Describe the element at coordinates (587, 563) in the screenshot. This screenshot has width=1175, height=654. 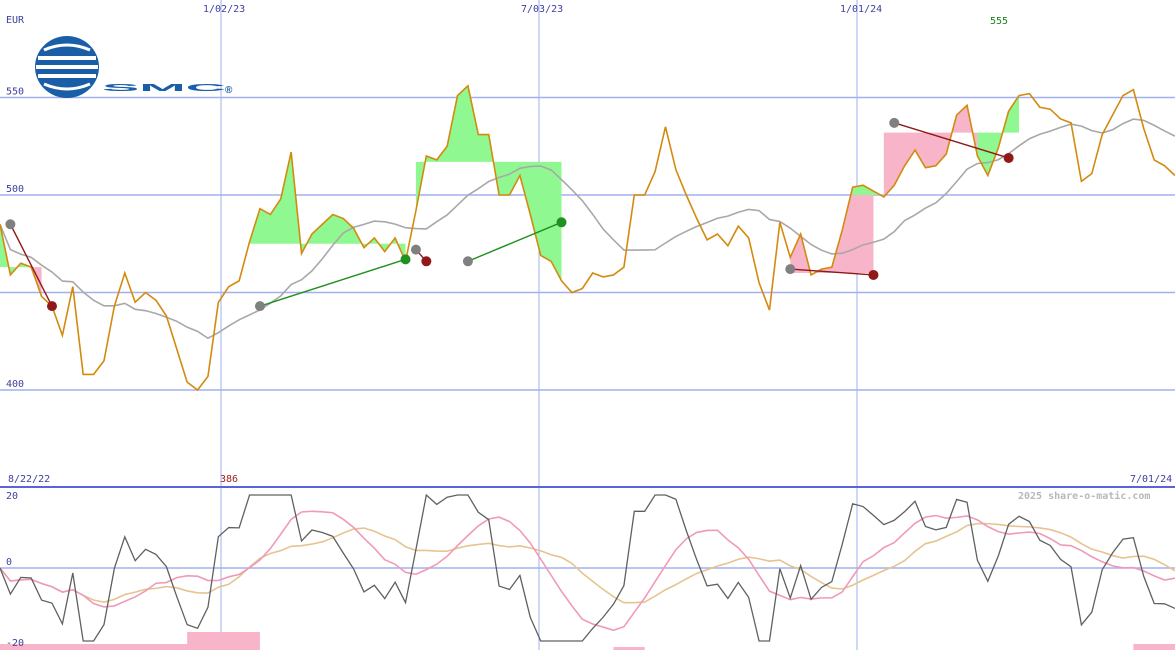
I see `osc-tan-line` at that location.